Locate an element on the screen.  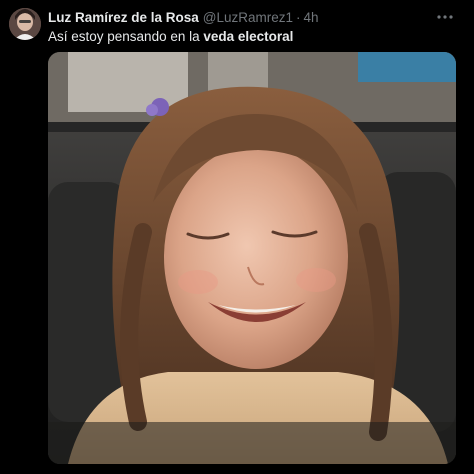
author-display-name: Luz Ramírez de la Rosa is located at coordinates (123, 18).